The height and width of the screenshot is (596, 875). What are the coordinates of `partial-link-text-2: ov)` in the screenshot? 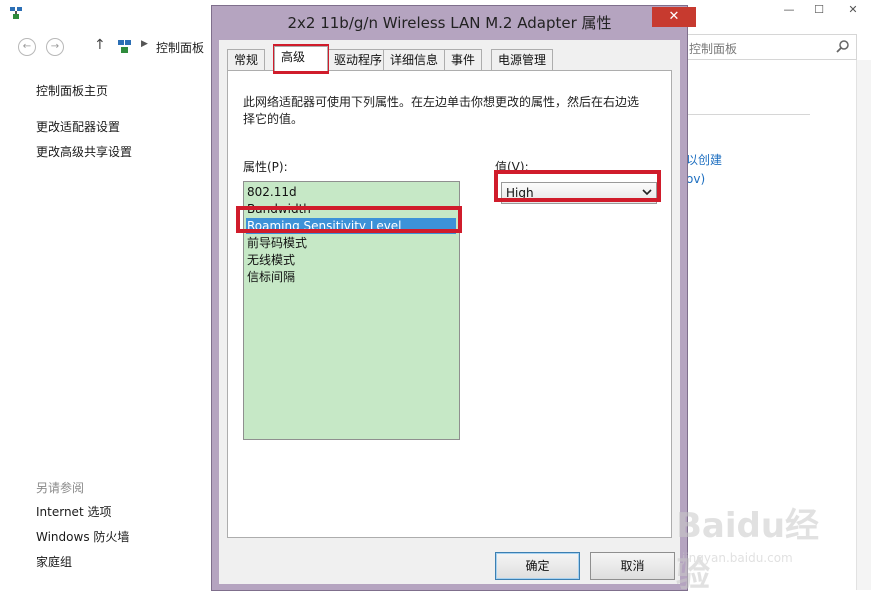 It's located at (695, 179).